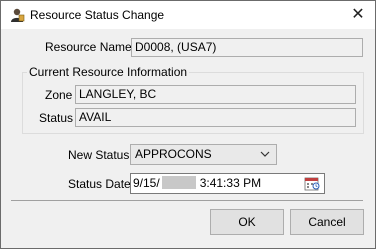 This screenshot has height=249, width=376. Describe the element at coordinates (178, 182) in the screenshot. I see `redacted-year` at that location.